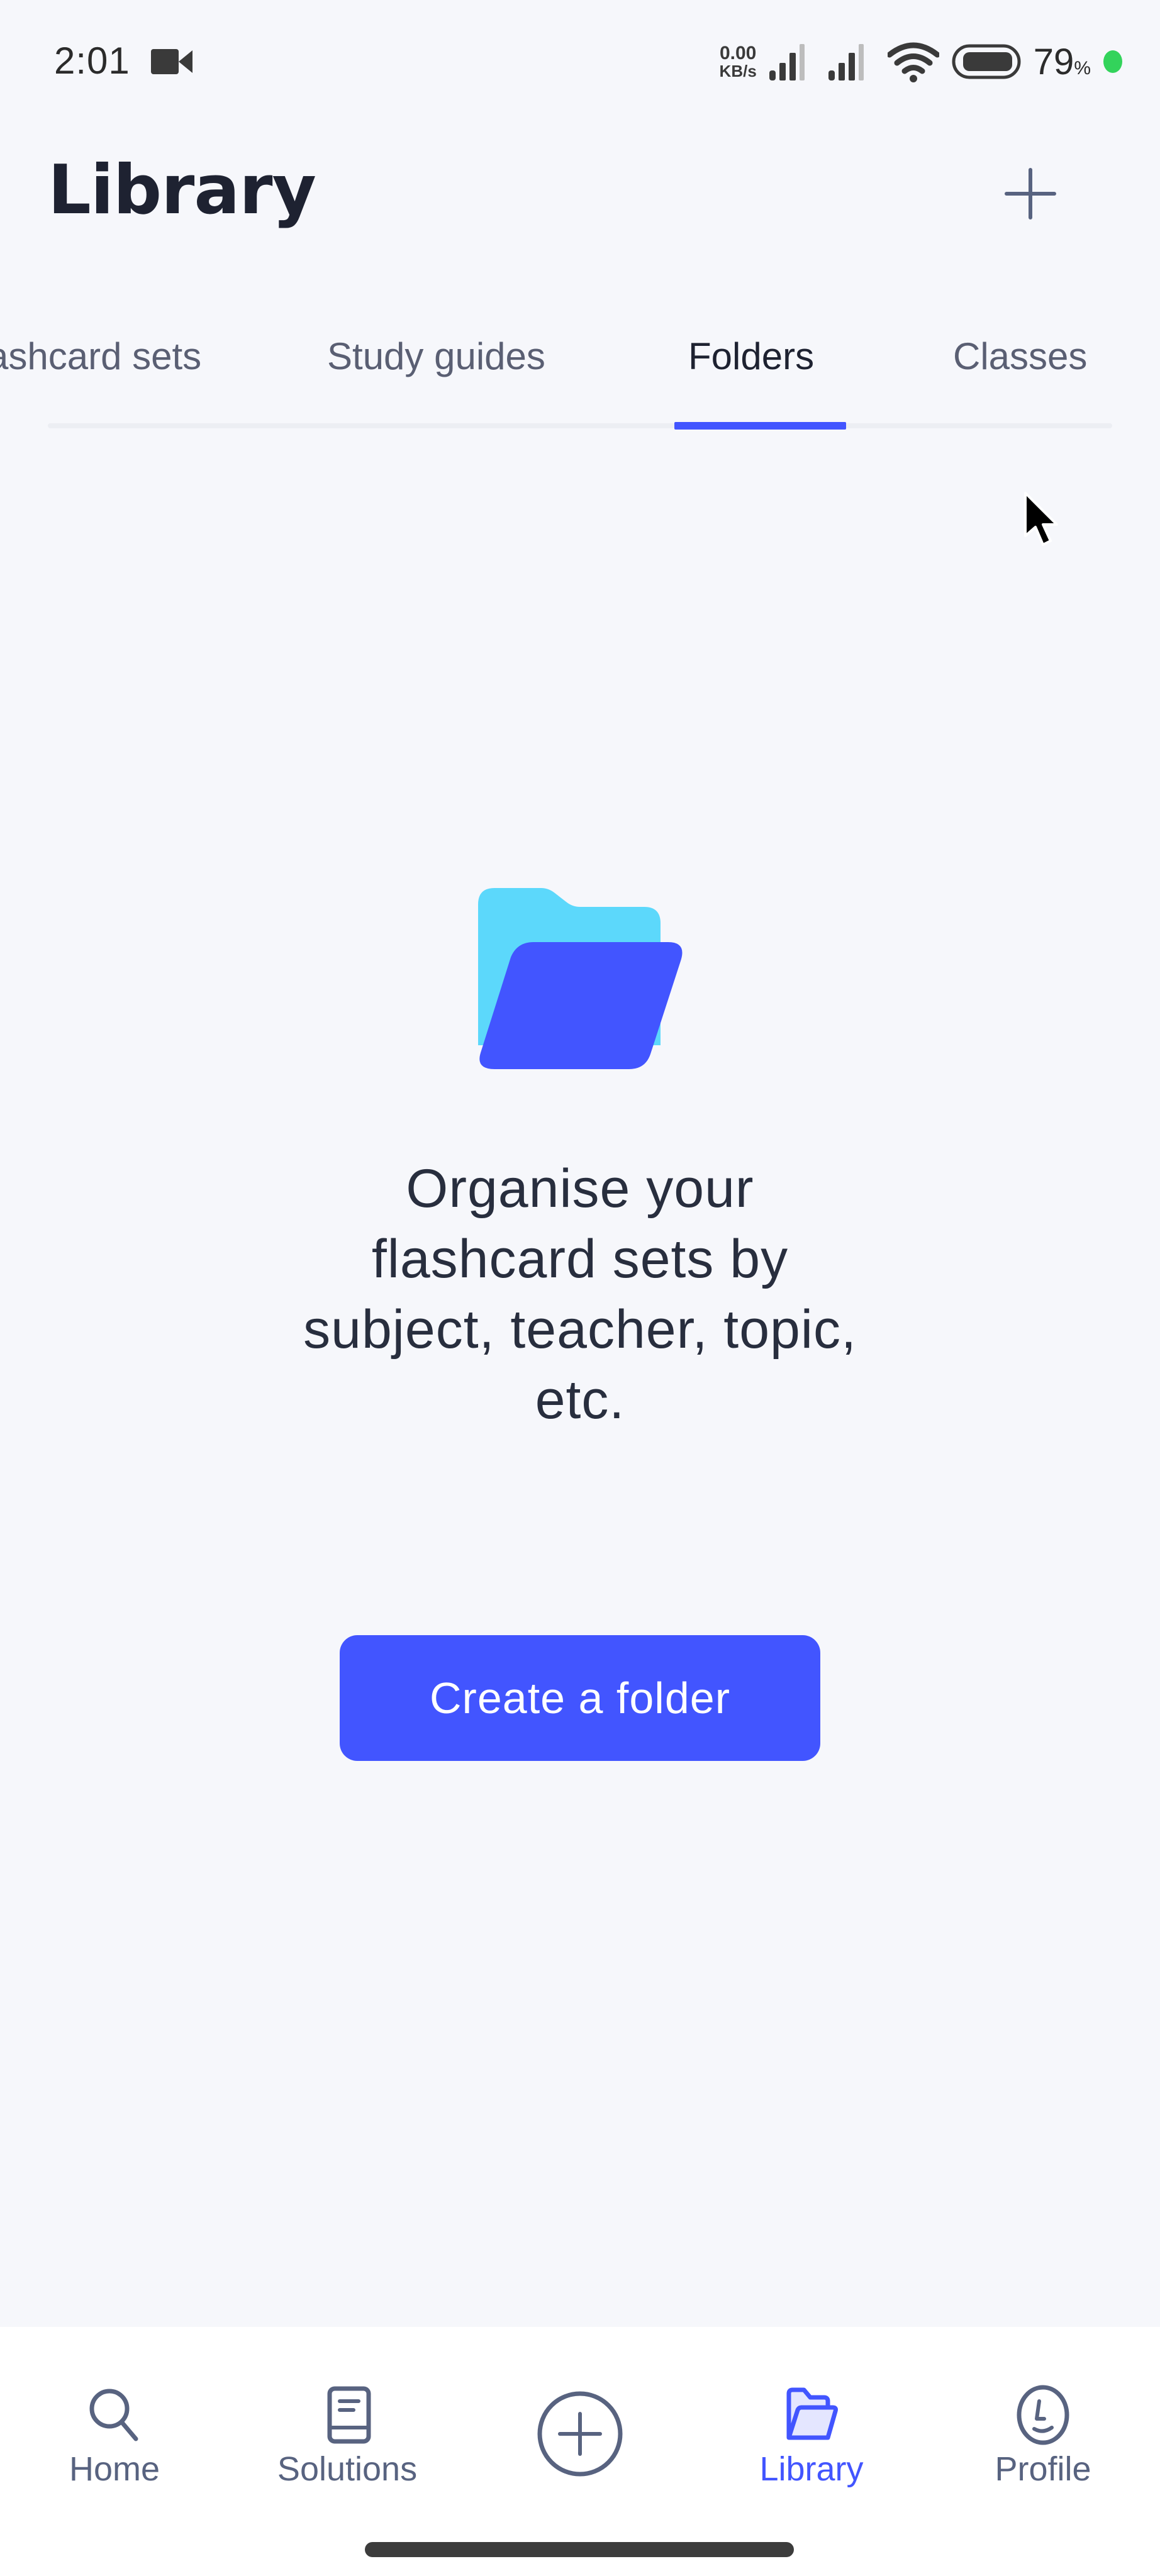 The image size is (1160, 2576). I want to click on nav-library: Library, so click(812, 2421).